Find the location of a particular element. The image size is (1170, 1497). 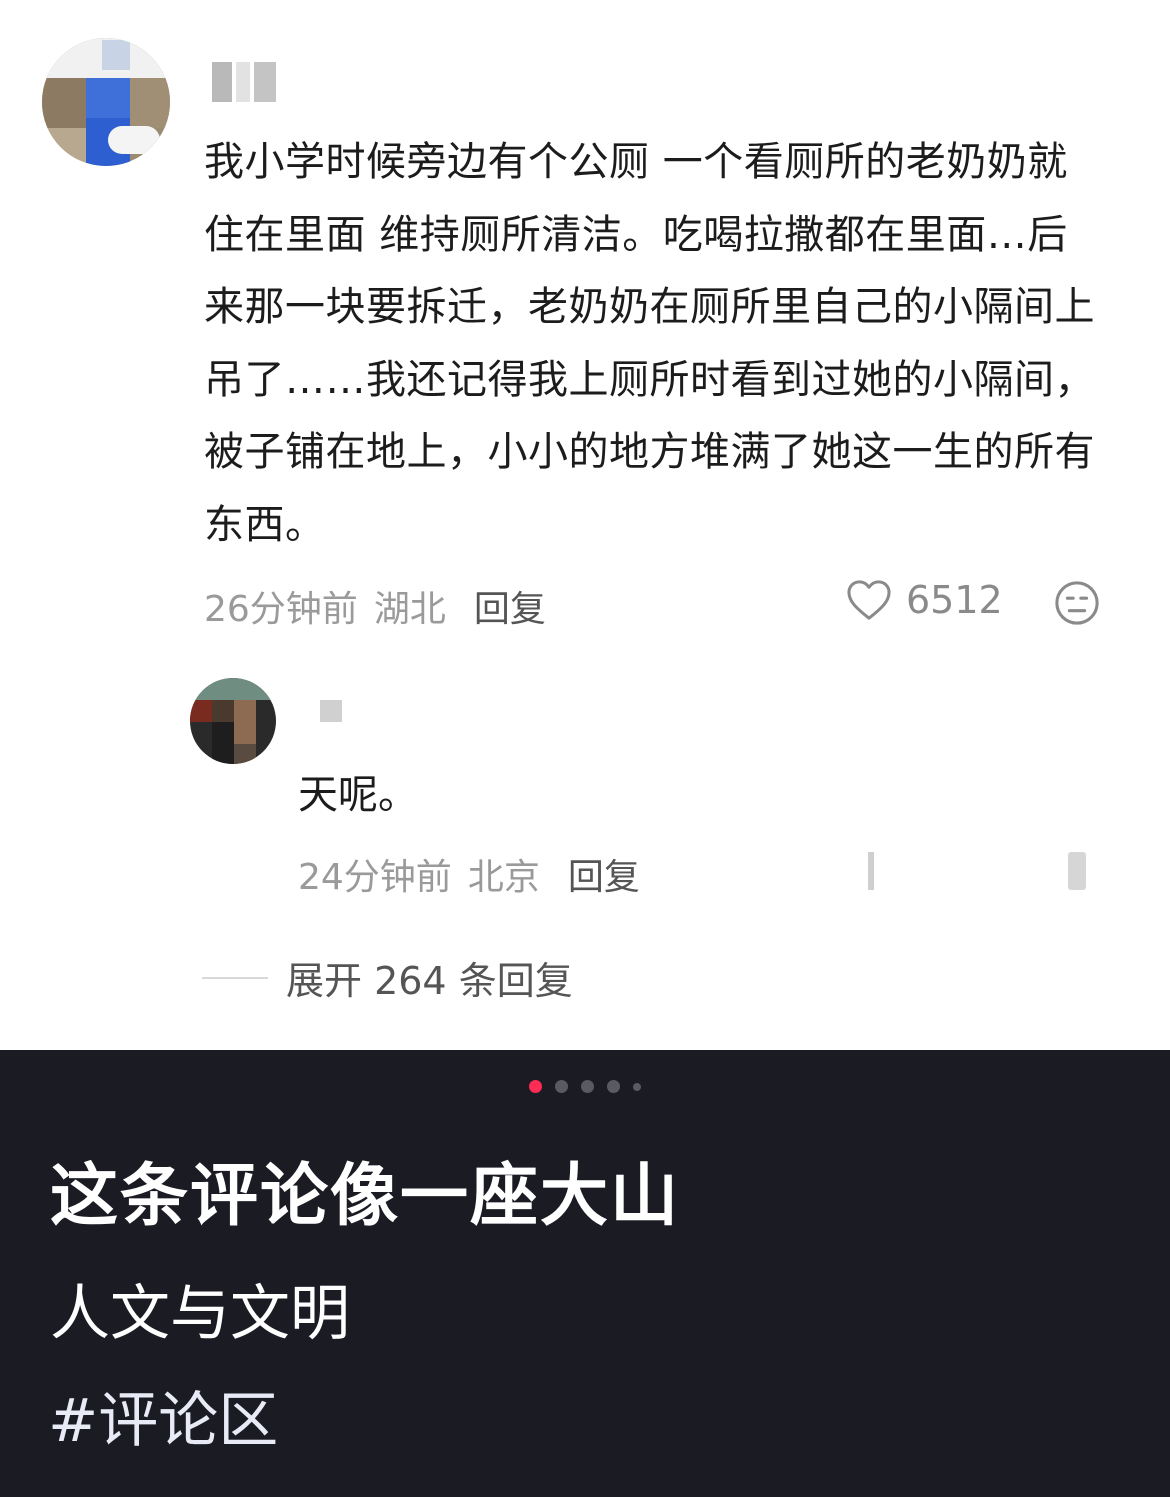

comment-reply-button: 回复 is located at coordinates (510, 606).